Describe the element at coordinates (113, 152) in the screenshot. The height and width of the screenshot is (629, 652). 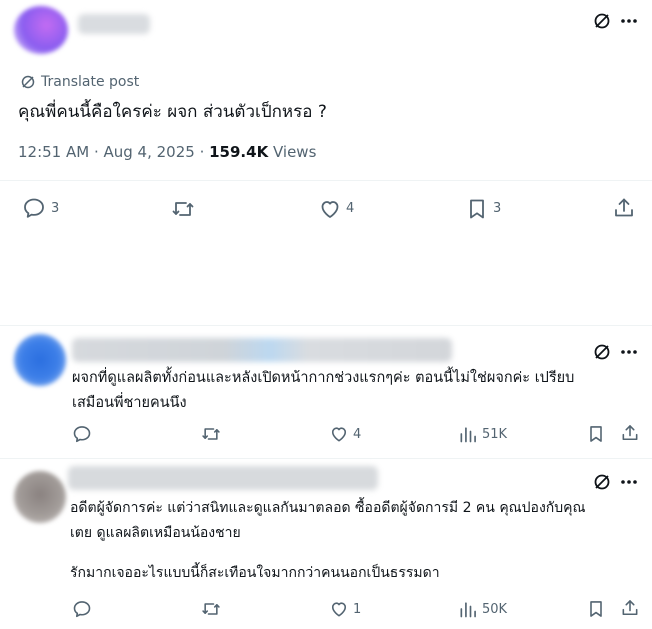
I see `post-timestamp: 12:51 AM · Aug 4, 2025 ·` at that location.